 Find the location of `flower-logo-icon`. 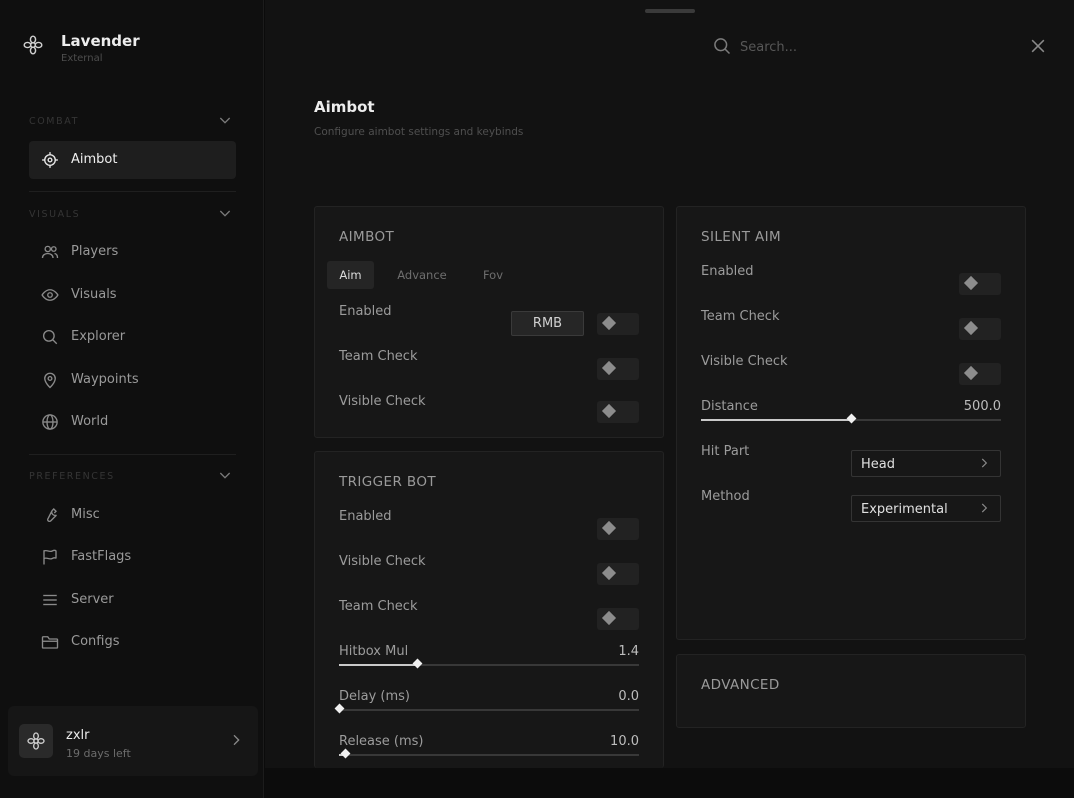

flower-logo-icon is located at coordinates (33, 45).